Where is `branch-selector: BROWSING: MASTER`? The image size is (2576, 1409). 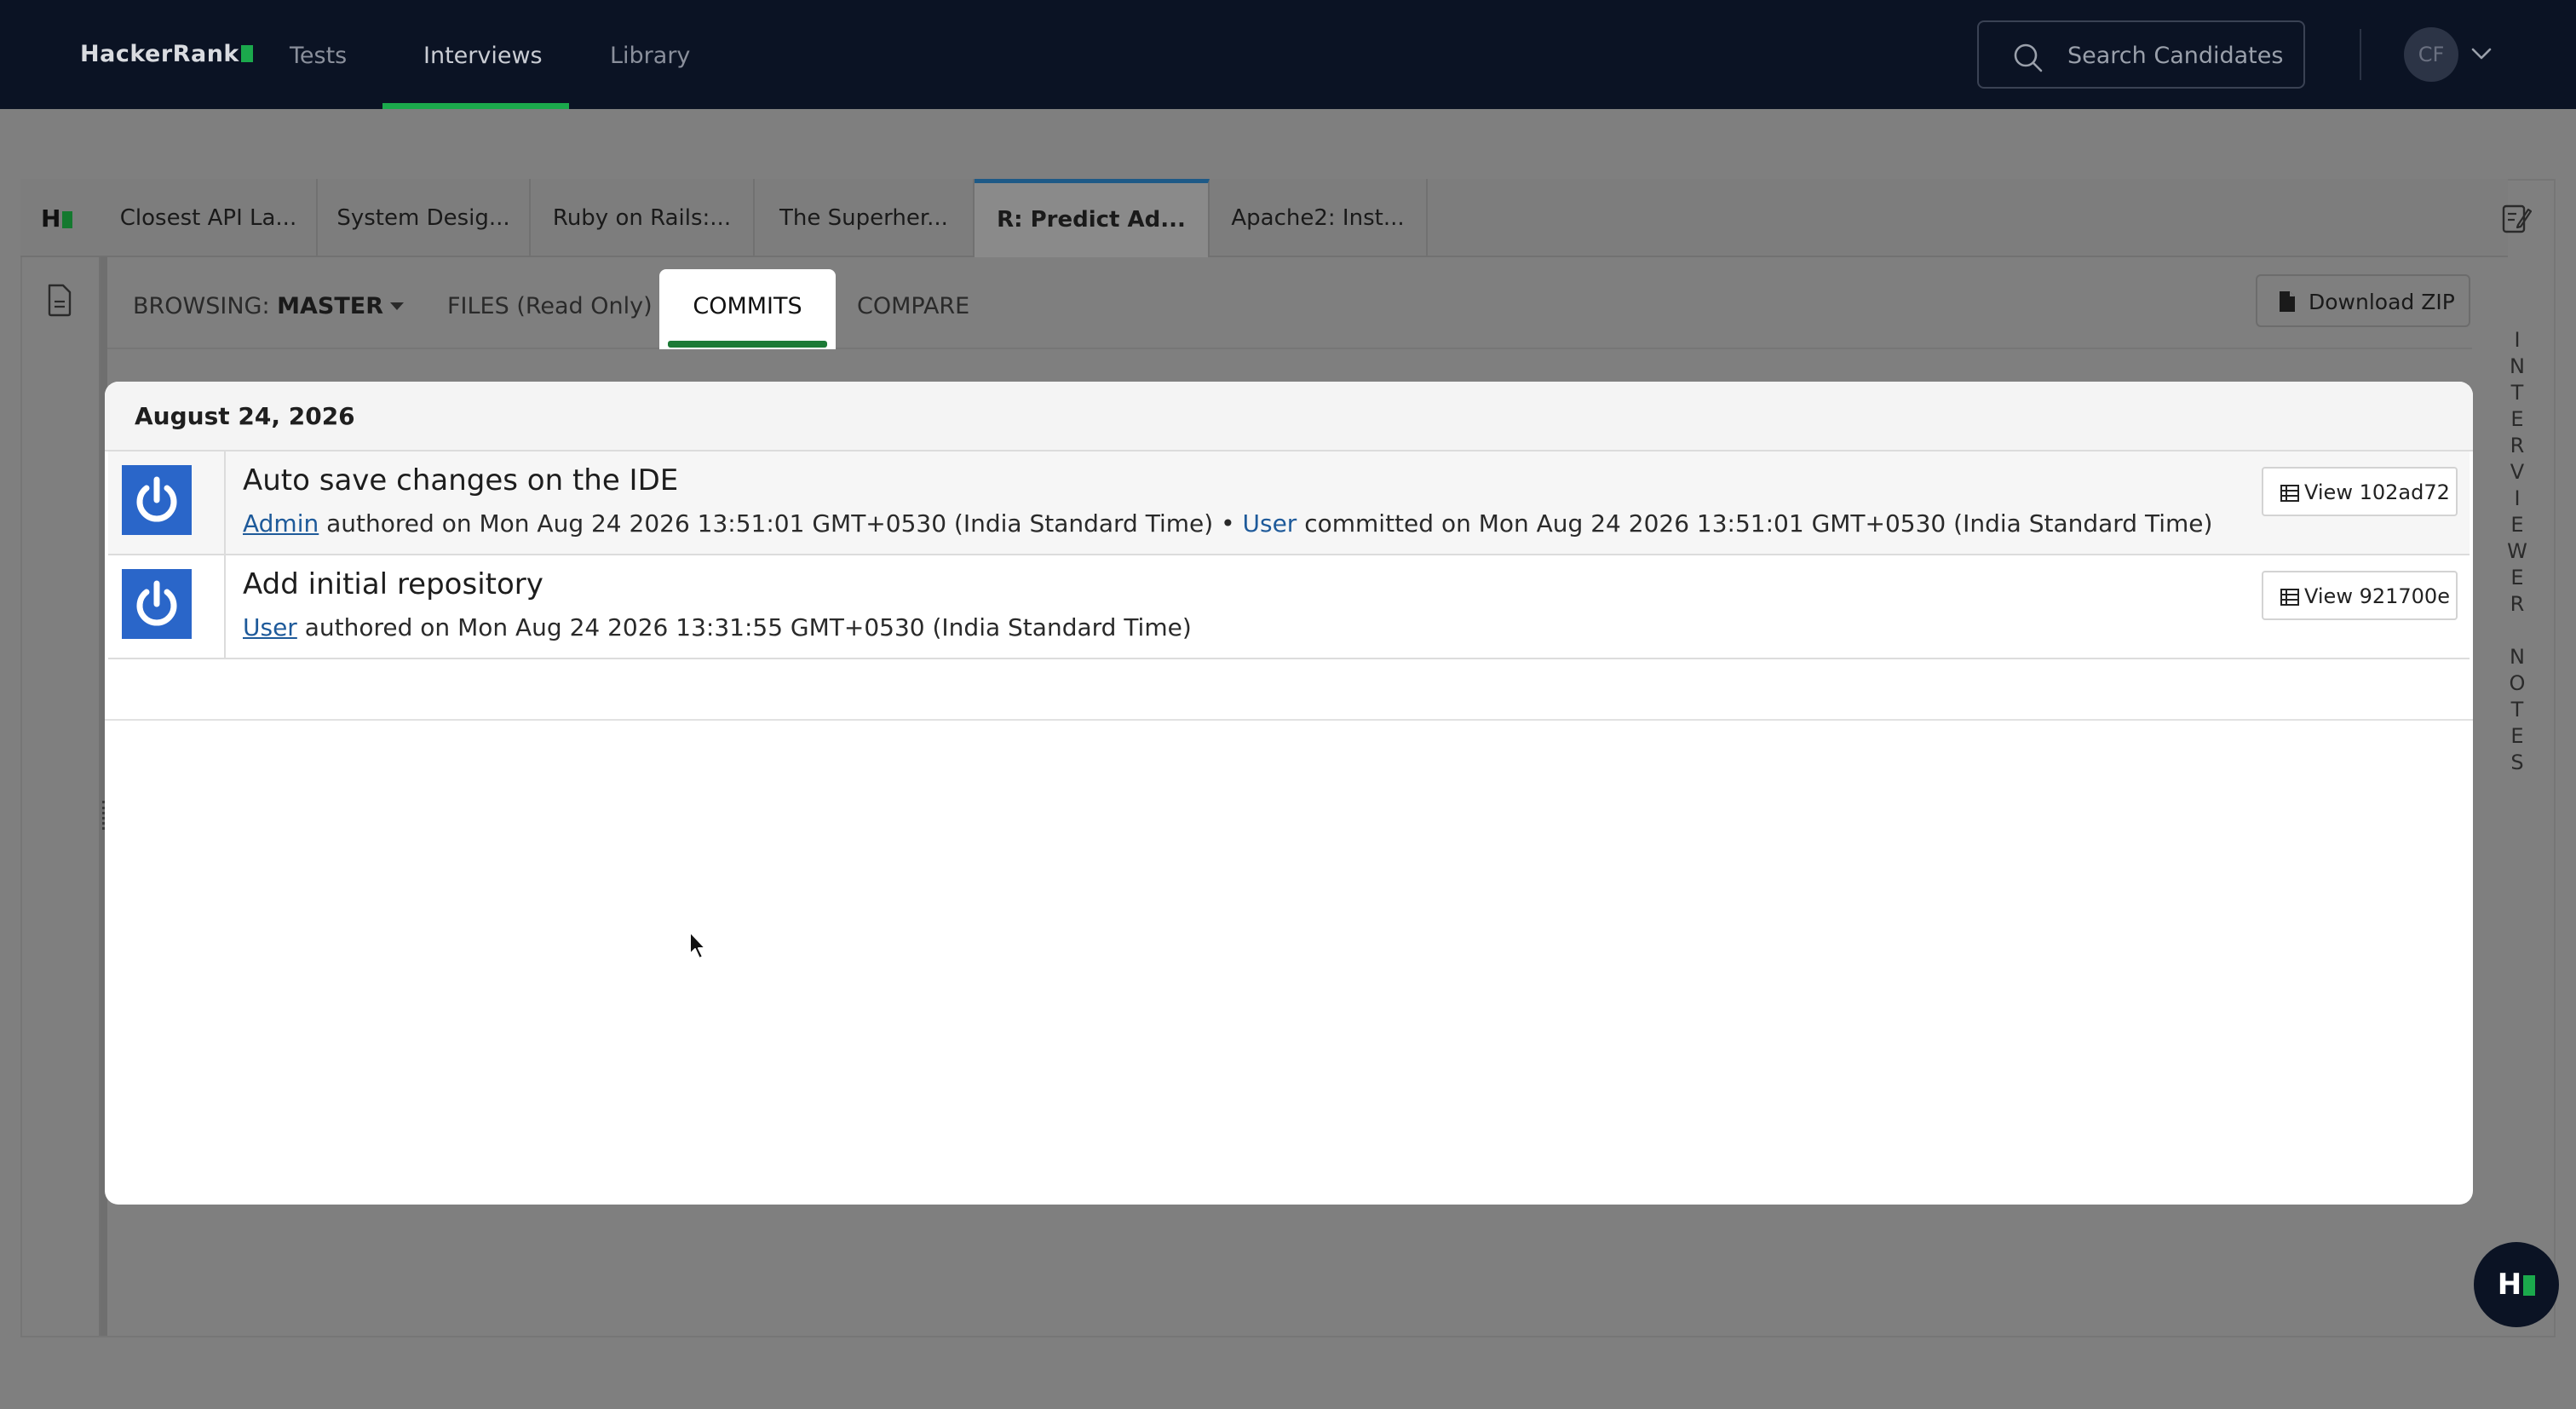 branch-selector: BROWSING: MASTER is located at coordinates (269, 306).